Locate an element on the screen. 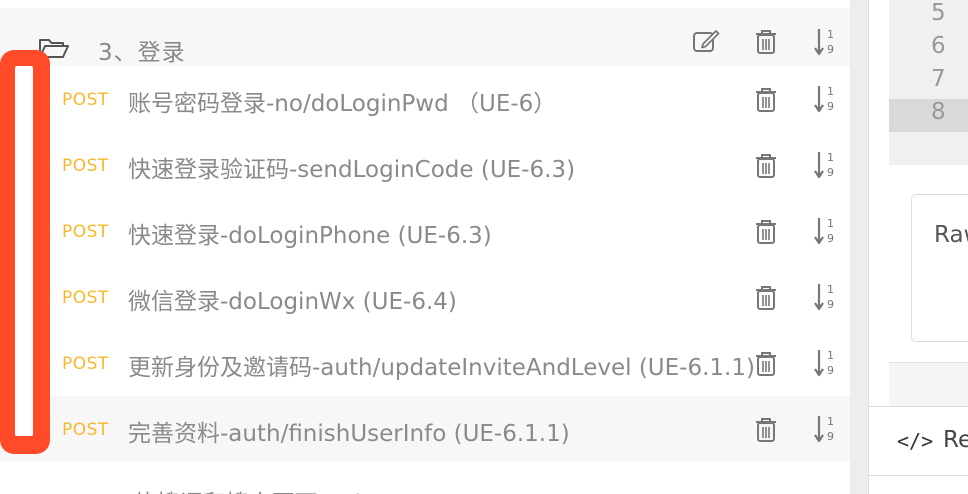 The width and height of the screenshot is (968, 494). edit-icon is located at coordinates (706, 43).